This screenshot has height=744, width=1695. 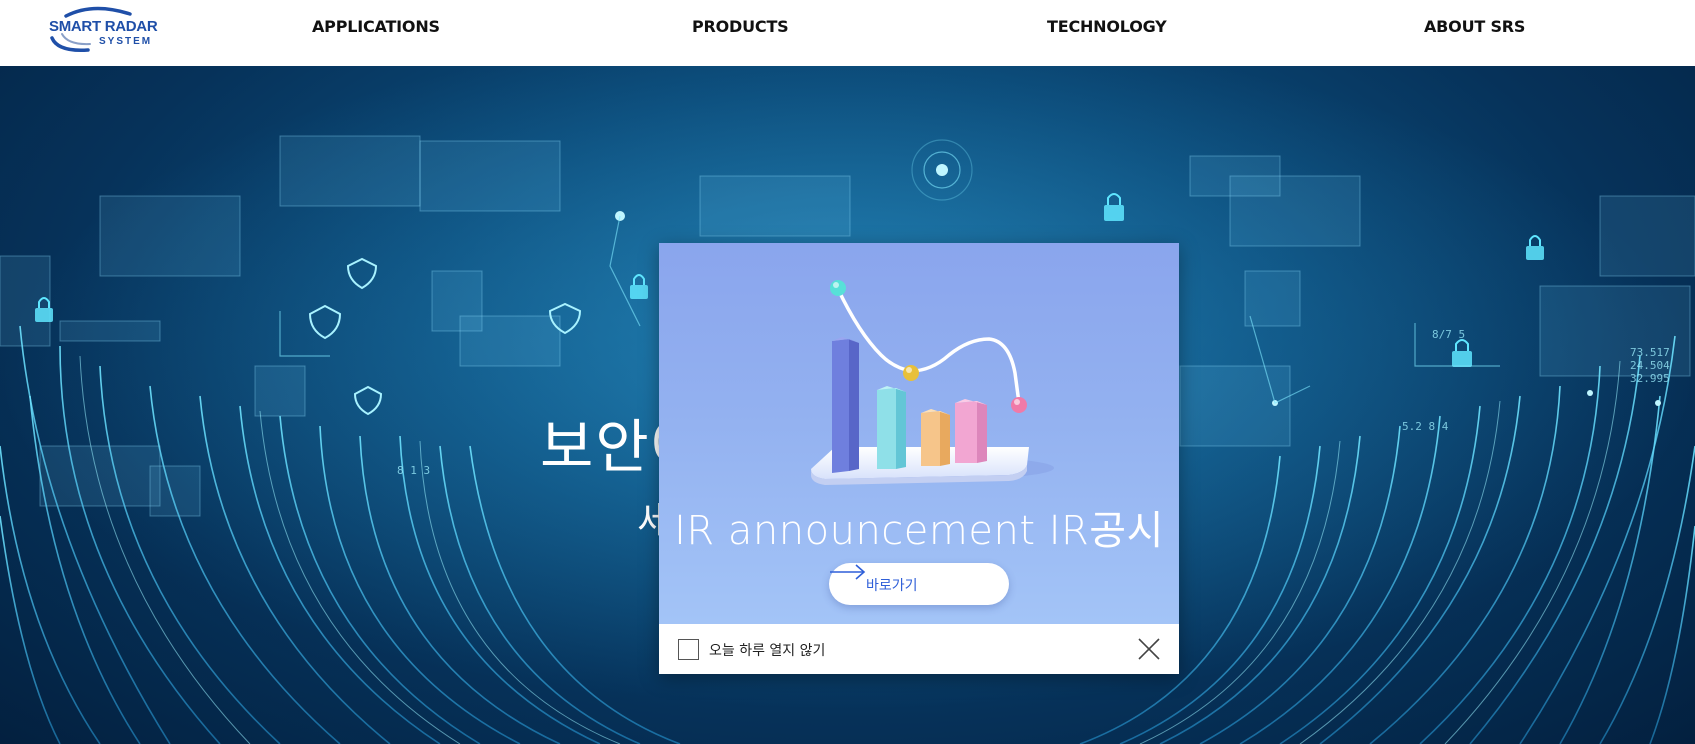 What do you see at coordinates (1474, 26) in the screenshot?
I see `nav-about-srs: ABOUT SRS` at bounding box center [1474, 26].